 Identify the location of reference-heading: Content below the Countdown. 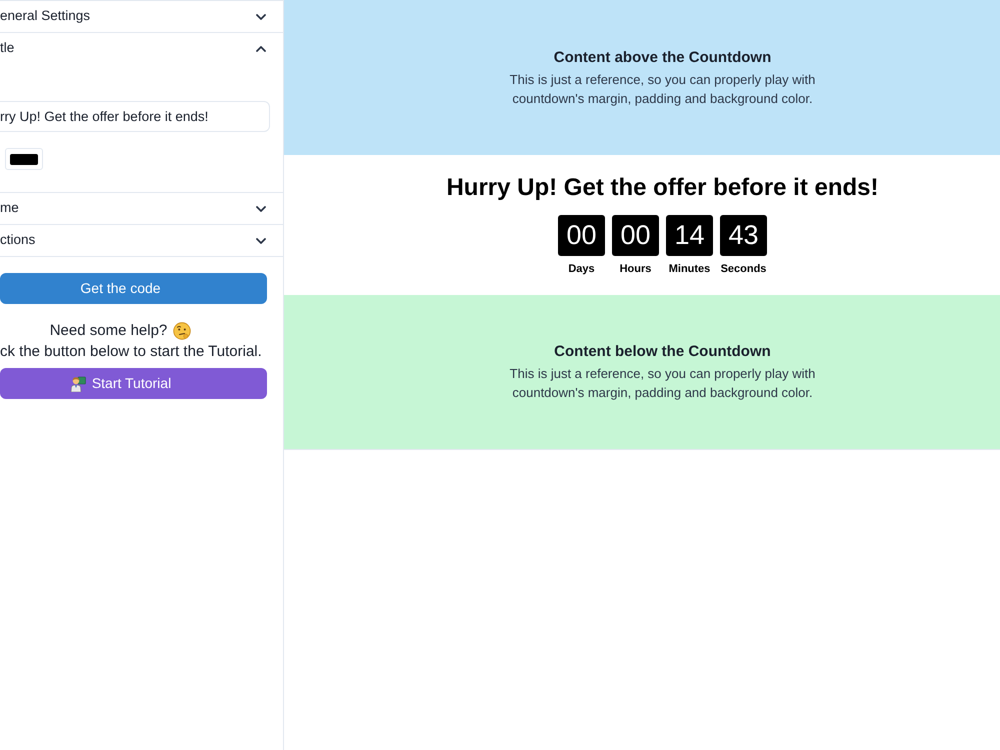
(662, 352).